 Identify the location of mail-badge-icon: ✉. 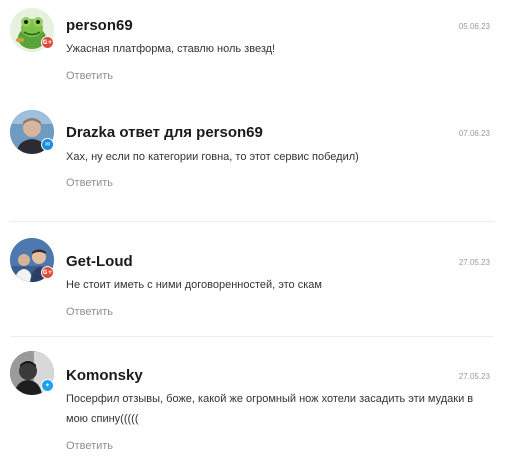
(47, 144).